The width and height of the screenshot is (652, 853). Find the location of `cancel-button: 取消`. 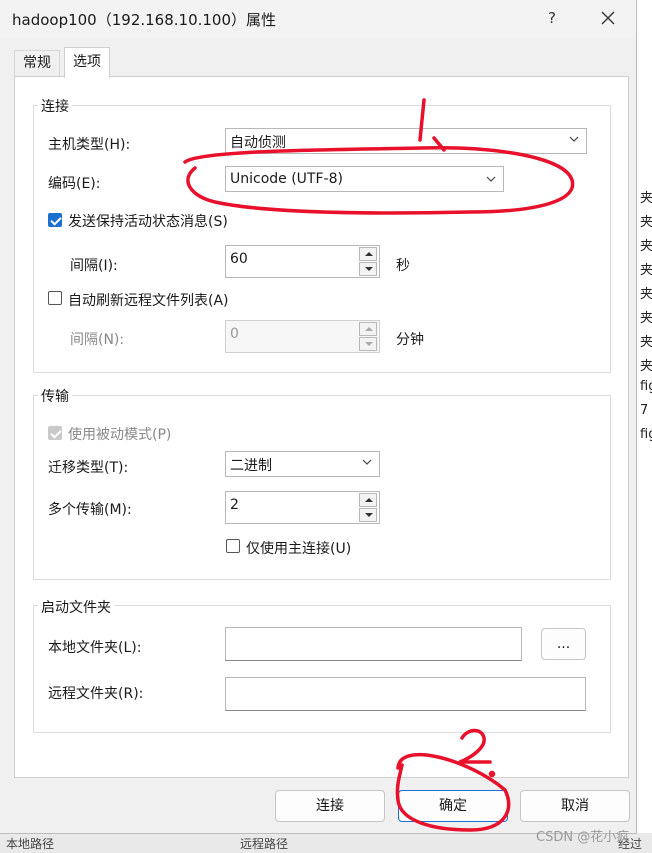

cancel-button: 取消 is located at coordinates (575, 806).